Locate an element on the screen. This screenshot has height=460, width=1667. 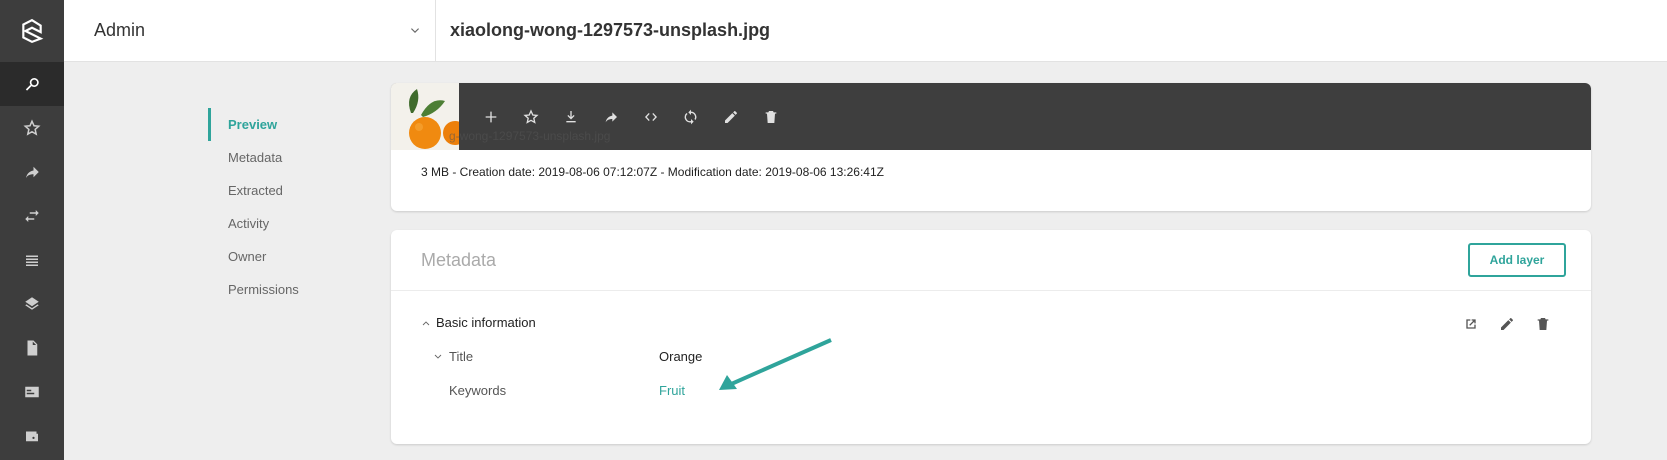
embed-button is located at coordinates (651, 117).